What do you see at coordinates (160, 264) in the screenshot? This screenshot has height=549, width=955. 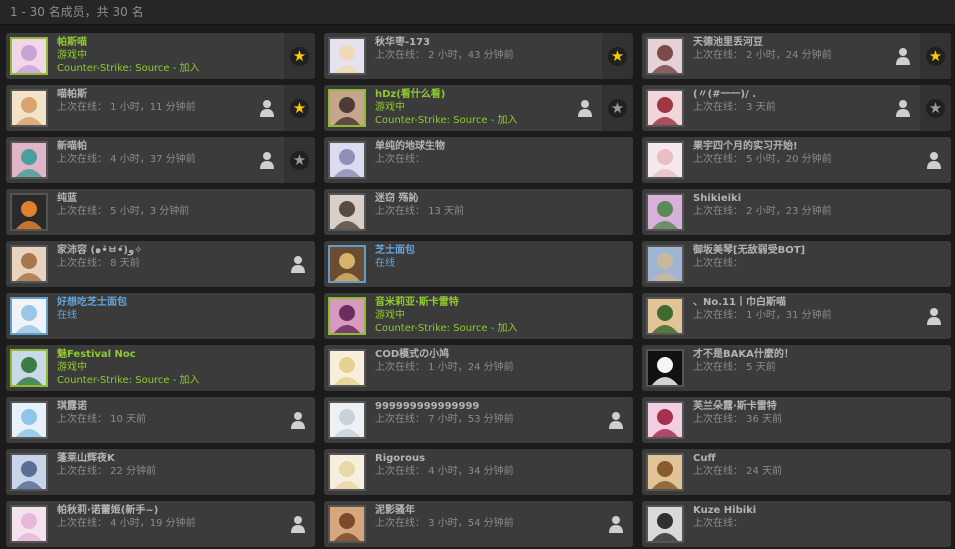 I see `member-card: 家沛容 (๑•̀ㅂ•́)و✧ 上次在线： 8 天前` at bounding box center [160, 264].